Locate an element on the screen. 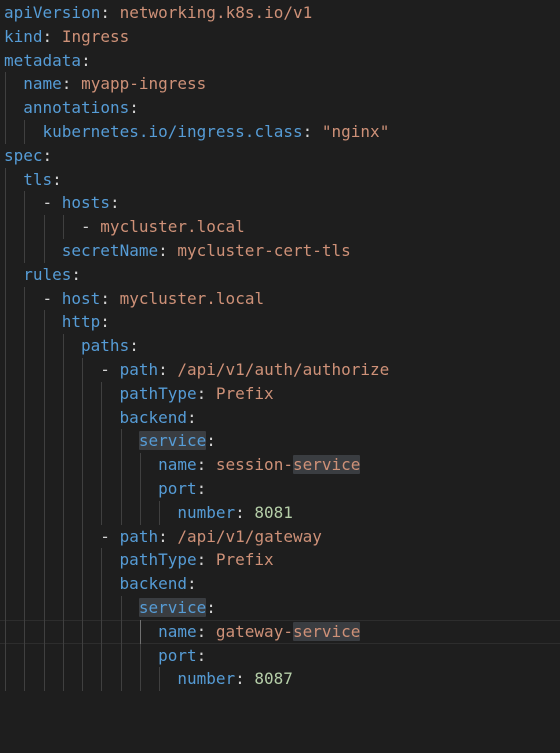 This screenshot has height=753, width=560. code-line: kubernetes.io/ingress.class: "nginx" is located at coordinates (280, 131).